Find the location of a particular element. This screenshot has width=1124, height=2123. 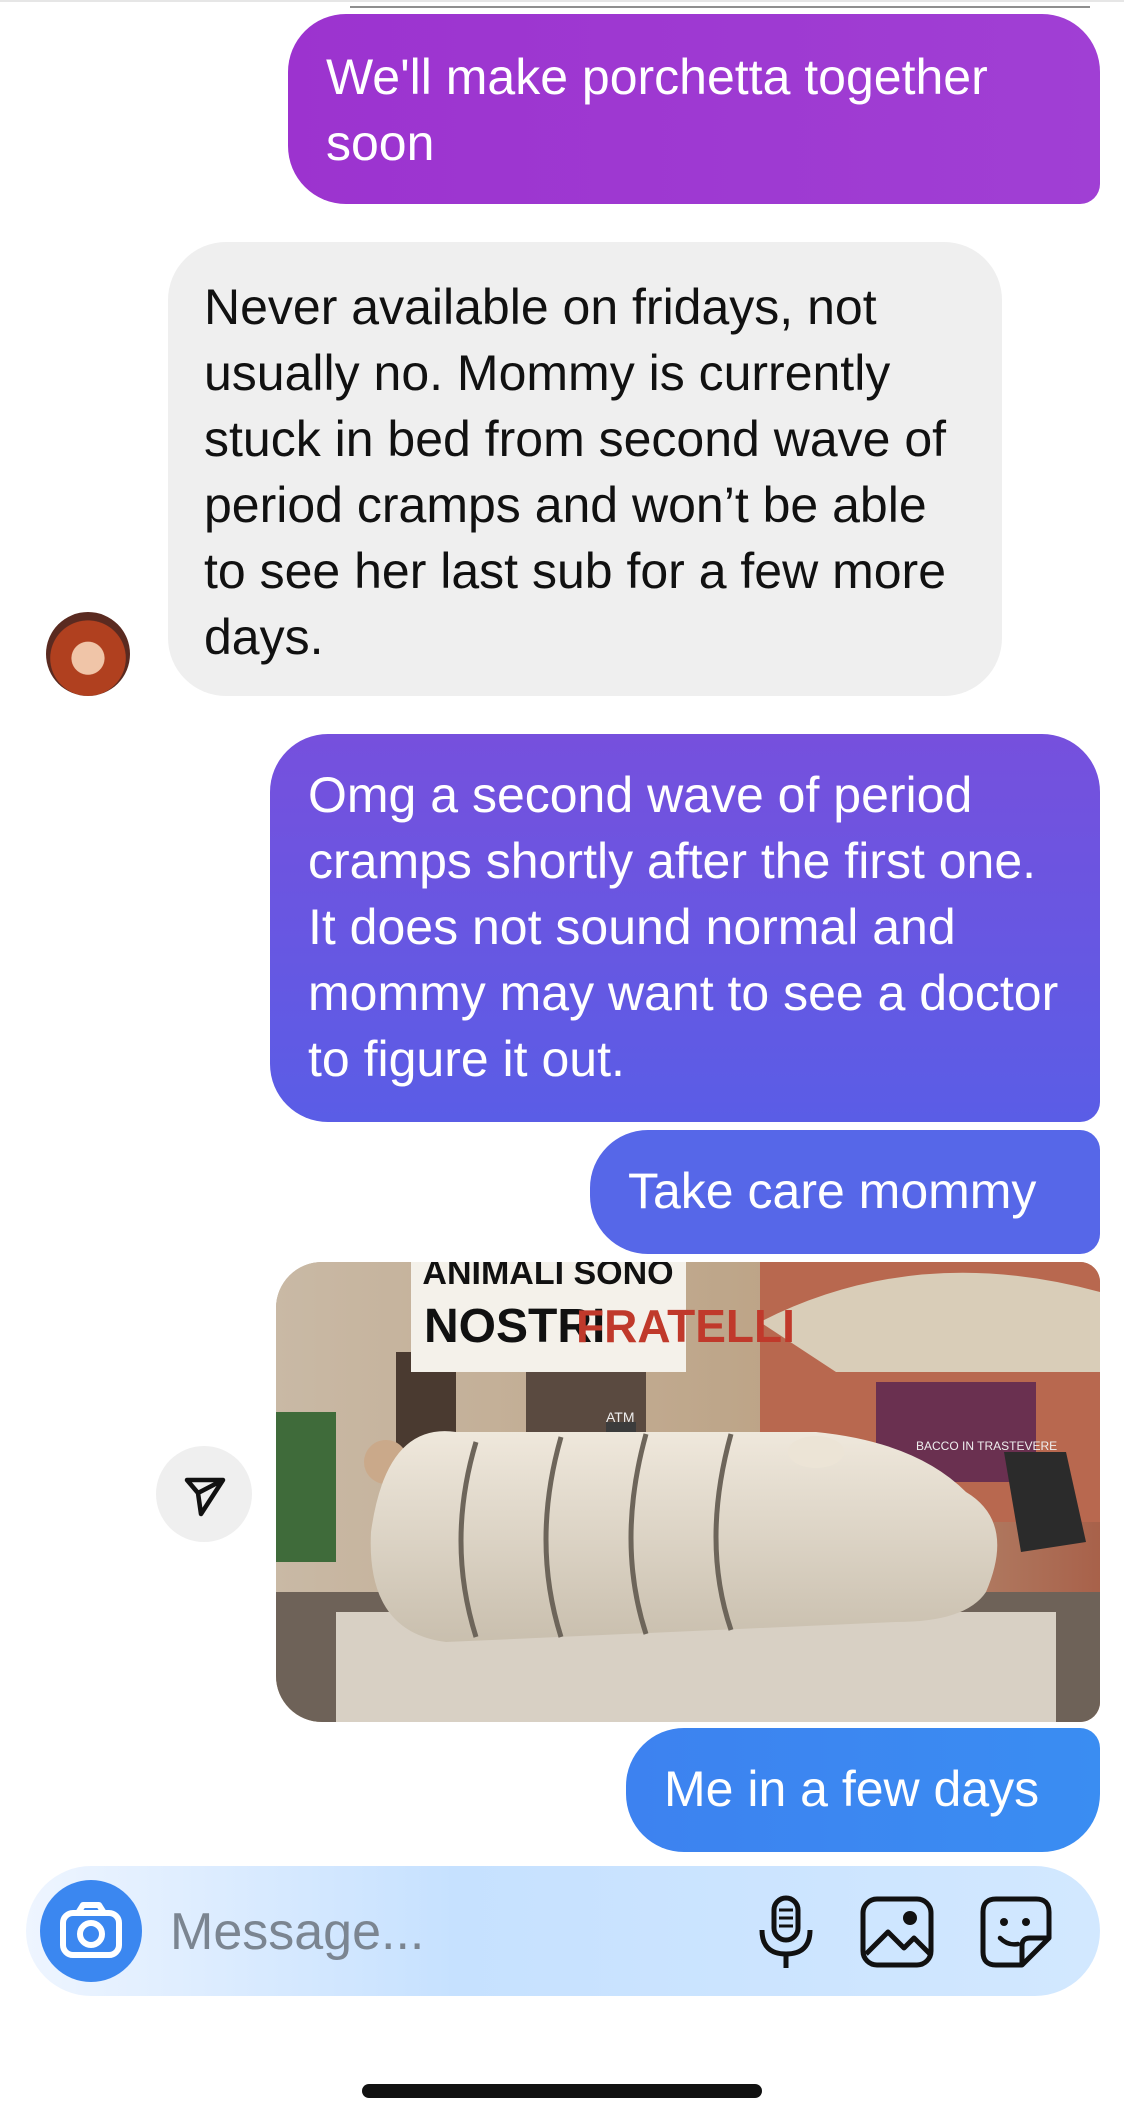

message-bubble-outgoing: We'll make porchetta together soon is located at coordinates (694, 109).